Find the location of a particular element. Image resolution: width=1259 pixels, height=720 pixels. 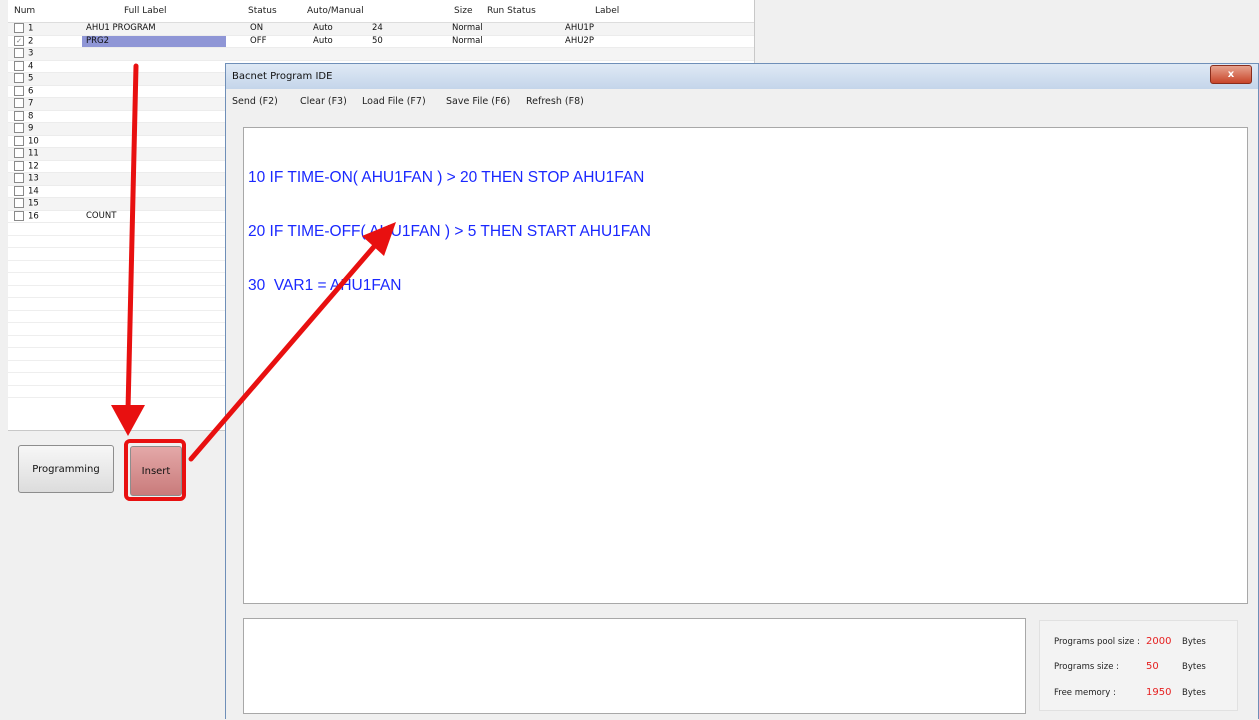

free-memory-row: Free memory : 1950 Bytes is located at coordinates (1130, 692).